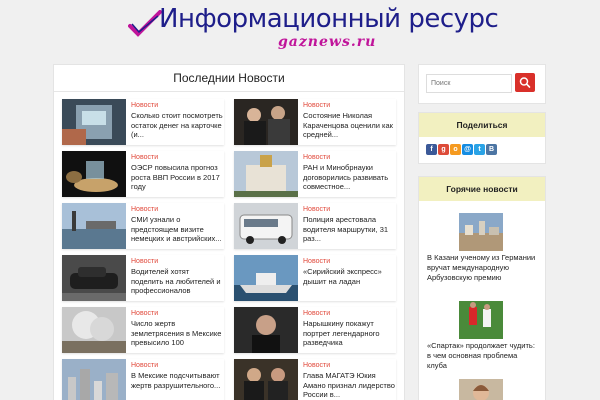 The width and height of the screenshot is (600, 400). What do you see at coordinates (266, 278) in the screenshot?
I see `ship-photo` at bounding box center [266, 278].